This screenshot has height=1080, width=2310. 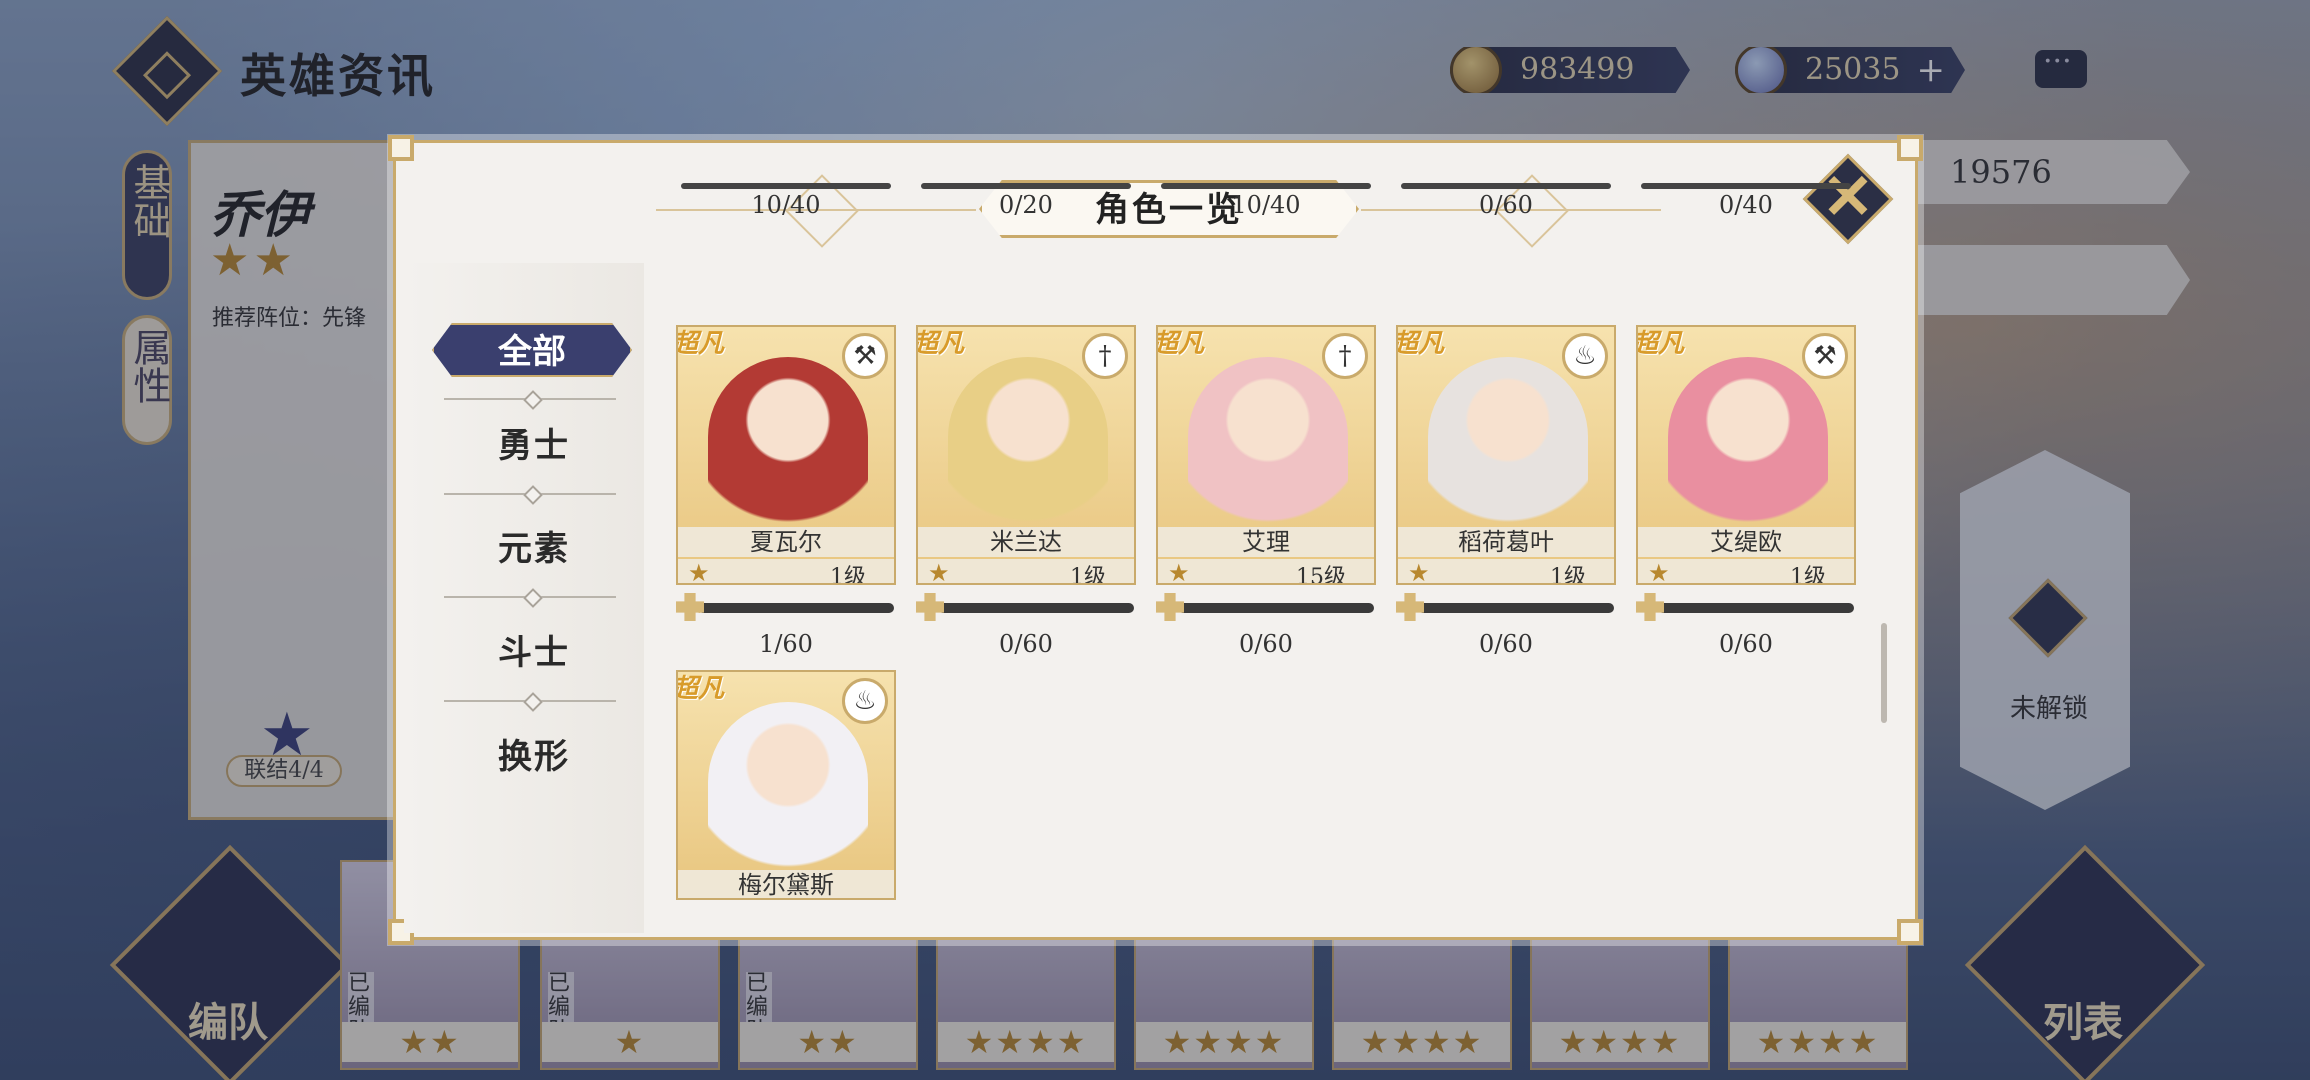 I want to click on filter-fighter: 斗士, so click(x=534, y=649).